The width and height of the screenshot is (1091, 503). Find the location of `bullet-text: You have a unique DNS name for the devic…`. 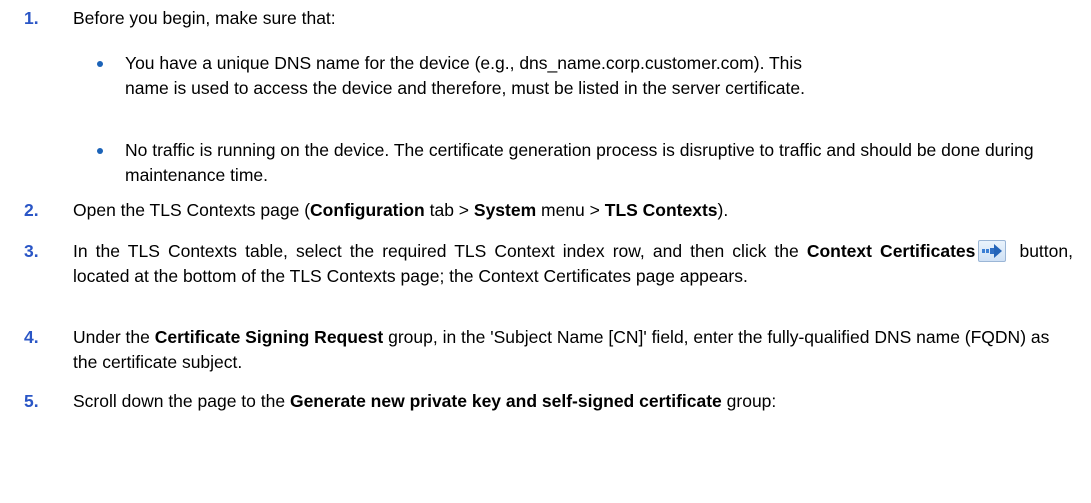

bullet-text: You have a unique DNS name for the devic… is located at coordinates (465, 75).